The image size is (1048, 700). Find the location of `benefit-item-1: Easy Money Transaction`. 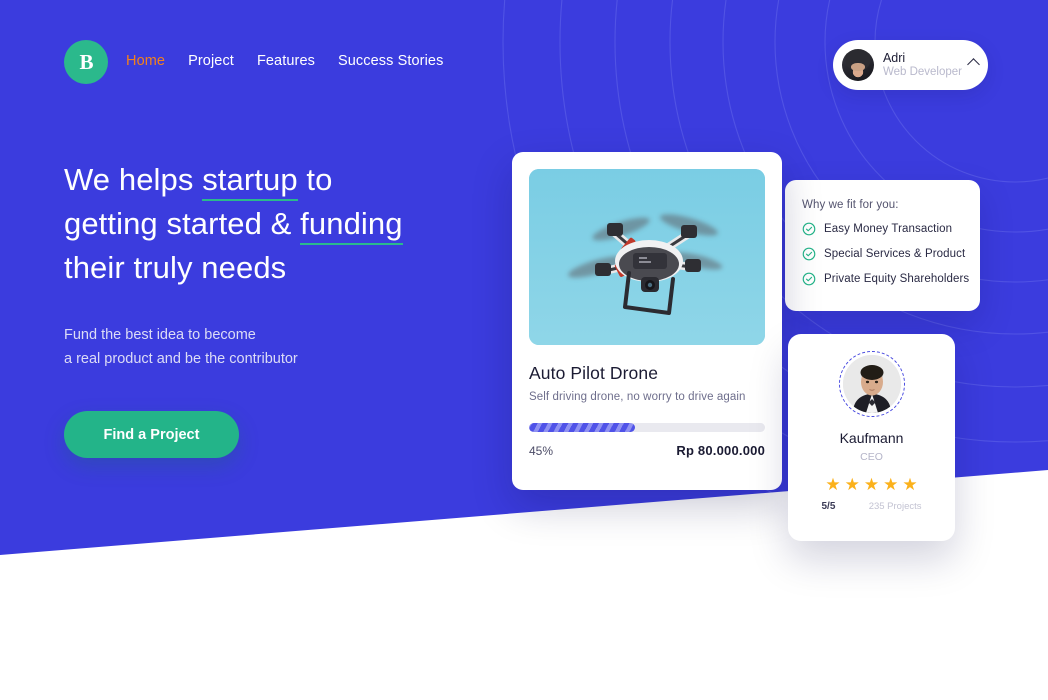

benefit-item-1: Easy Money Transaction is located at coordinates (891, 229).